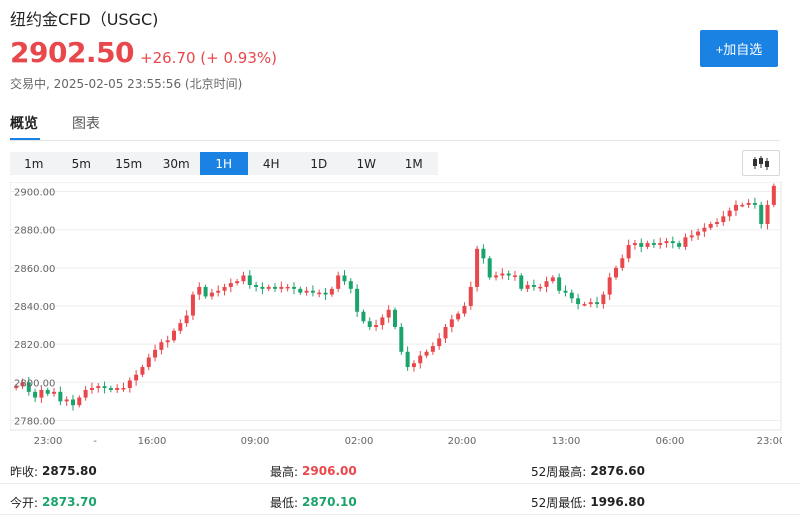 The height and width of the screenshot is (522, 800). I want to click on x-tick-label: 06:00, so click(670, 441).